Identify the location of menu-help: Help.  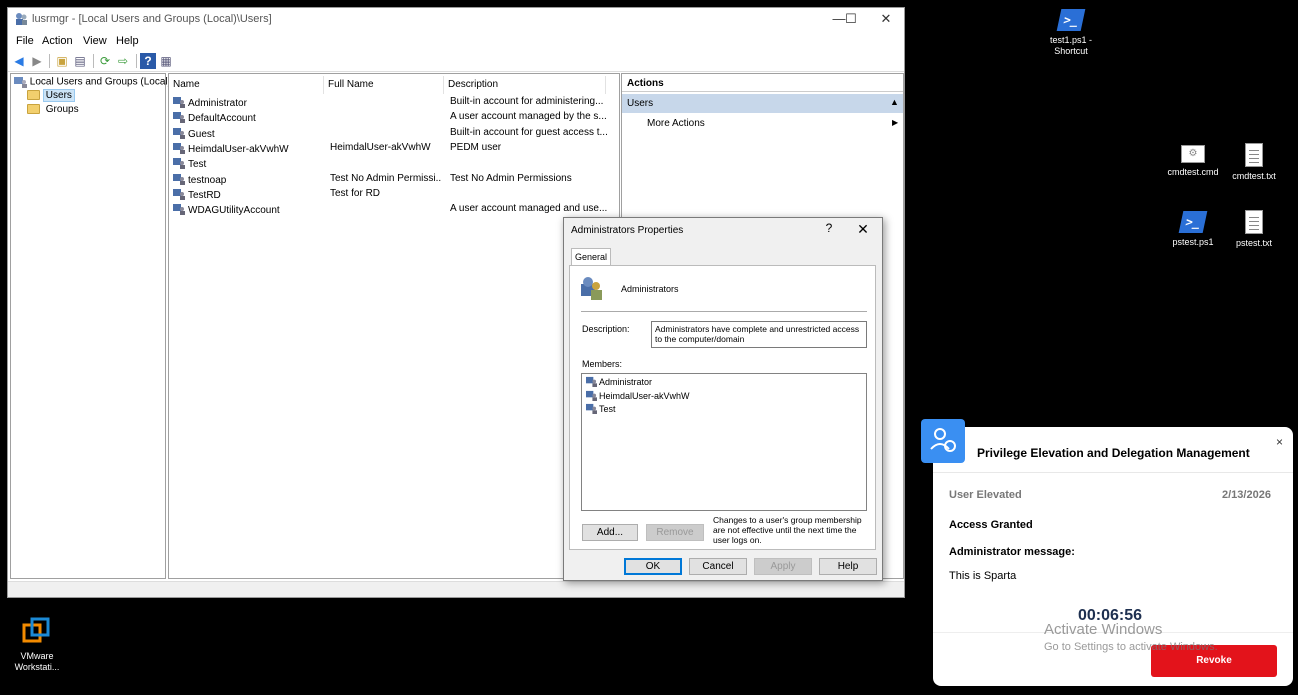
(127, 41).